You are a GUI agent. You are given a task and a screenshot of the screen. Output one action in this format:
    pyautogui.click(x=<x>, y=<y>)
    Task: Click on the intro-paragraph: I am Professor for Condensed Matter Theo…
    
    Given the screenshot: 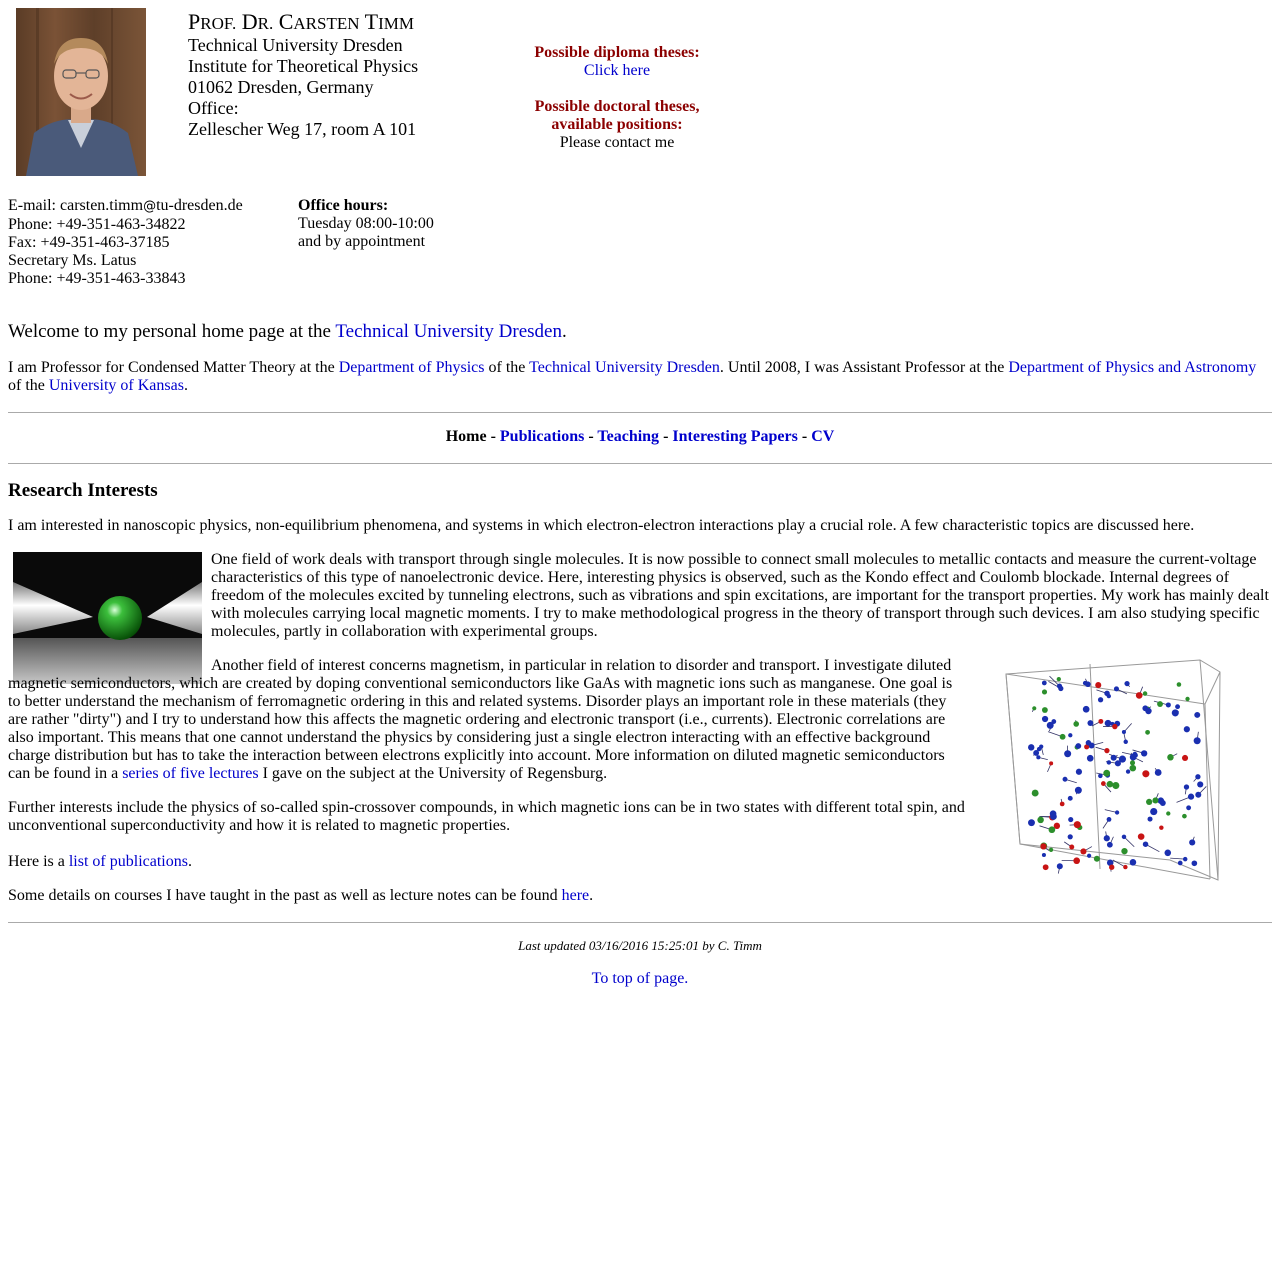 What is the action you would take?
    pyautogui.click(x=632, y=376)
    